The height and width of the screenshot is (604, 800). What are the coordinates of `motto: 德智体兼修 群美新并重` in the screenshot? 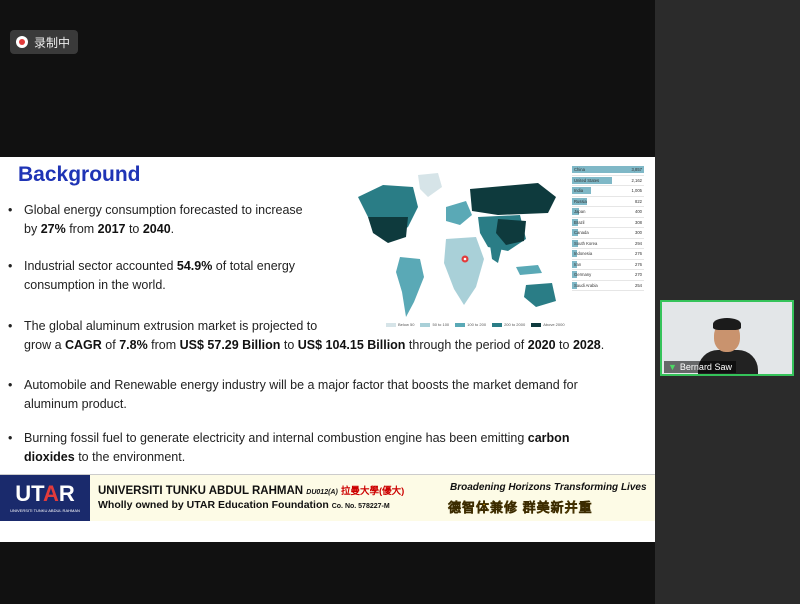 It's located at (520, 507).